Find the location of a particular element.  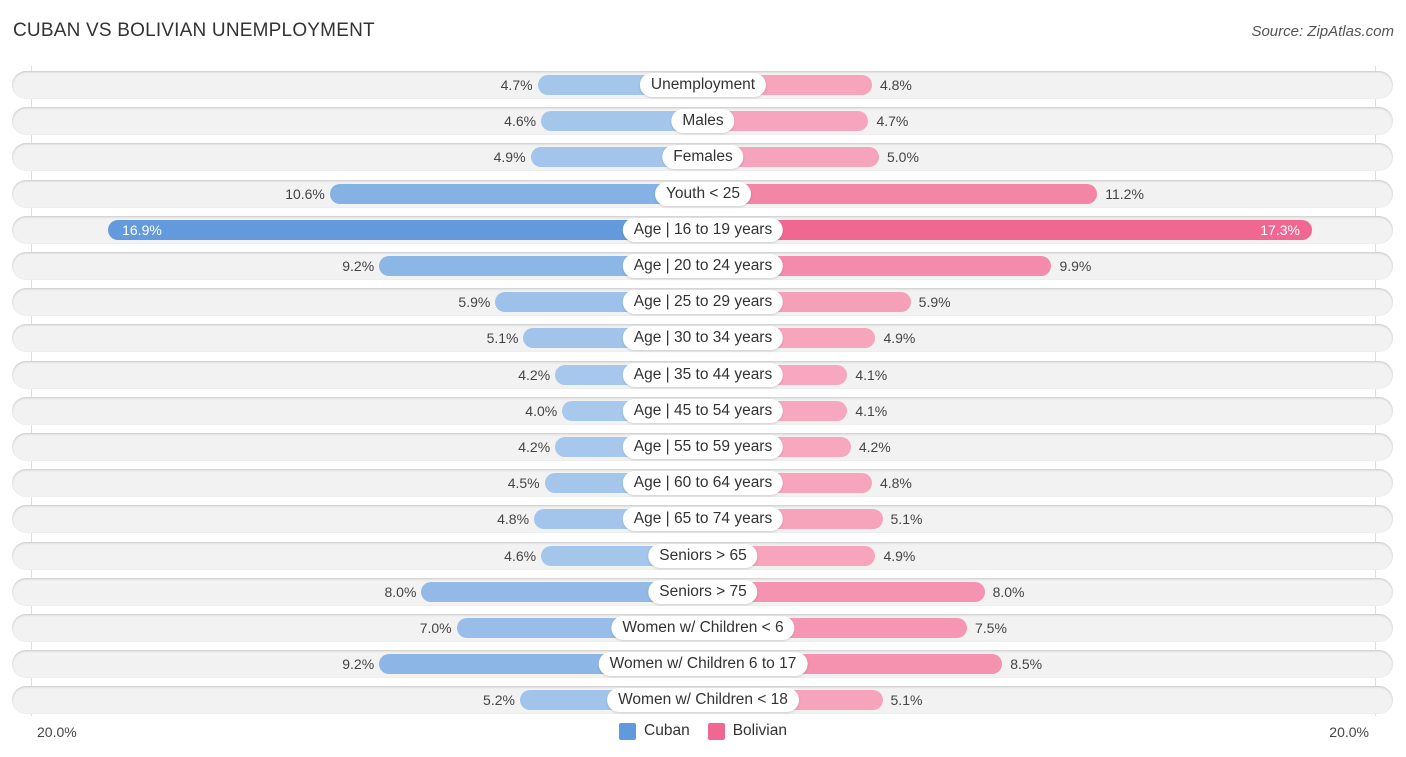

legend-item-cuban: Cuban is located at coordinates (654, 731).